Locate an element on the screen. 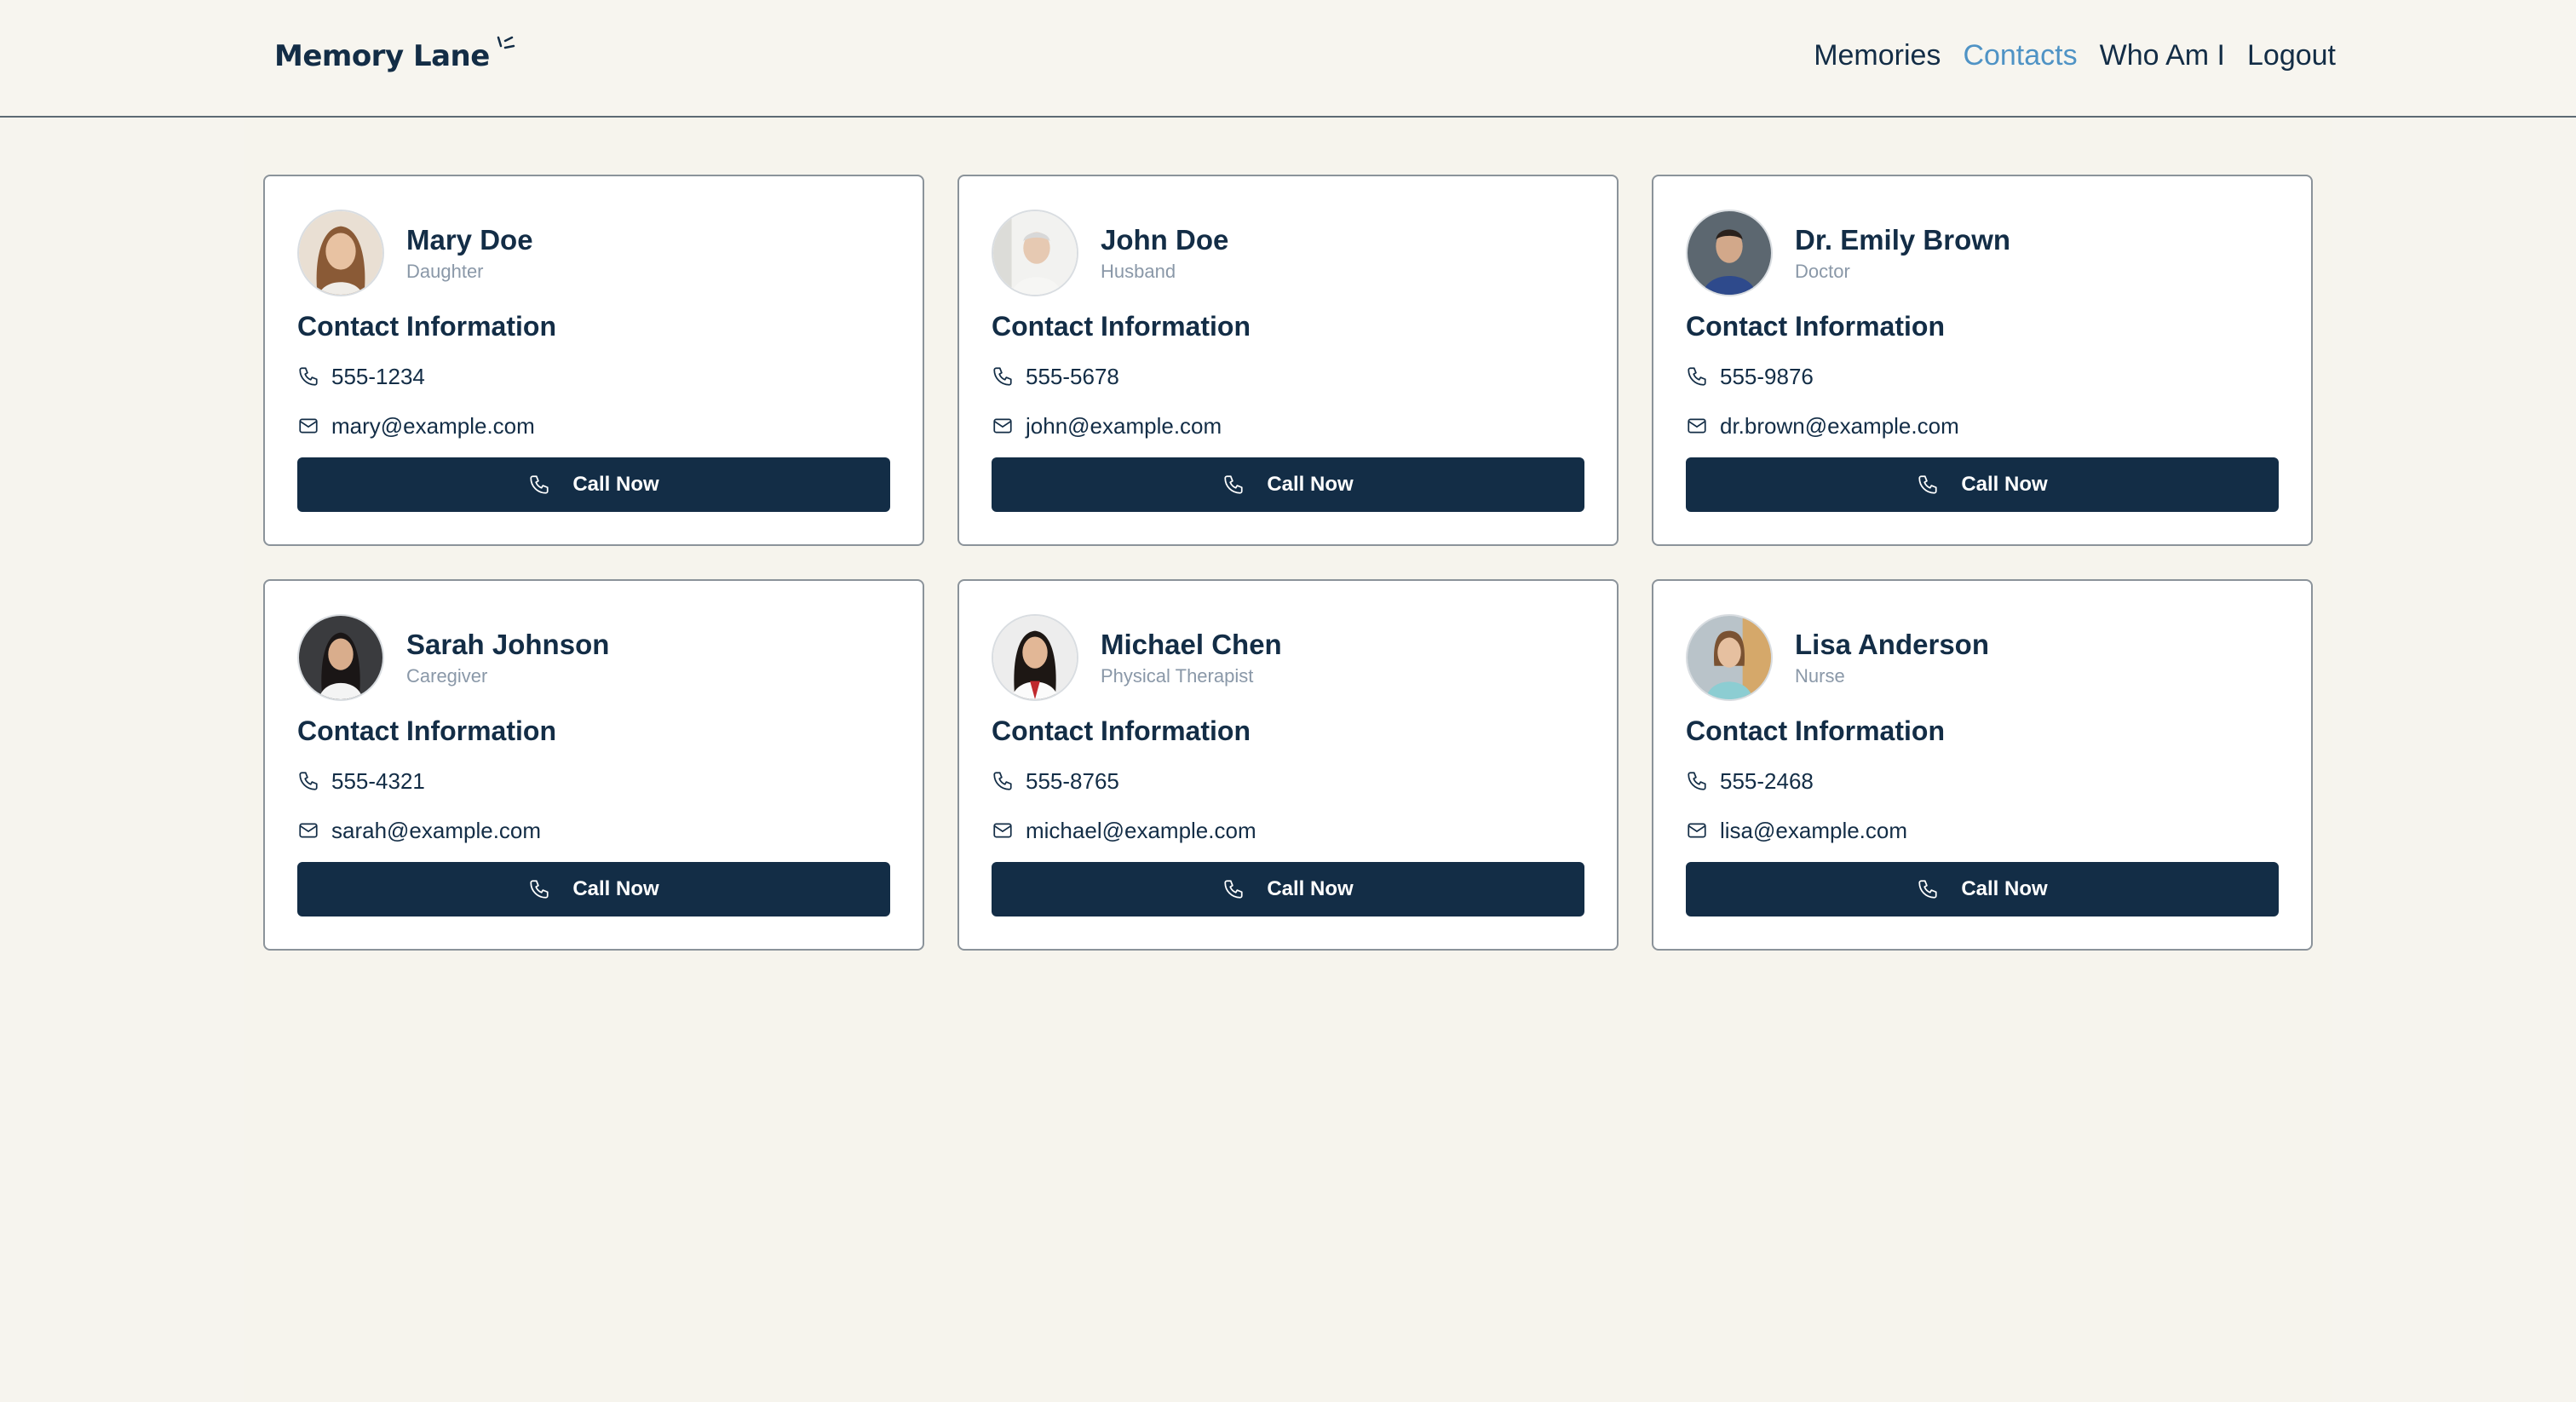  phone-row: 555-5678 is located at coordinates (1288, 376).